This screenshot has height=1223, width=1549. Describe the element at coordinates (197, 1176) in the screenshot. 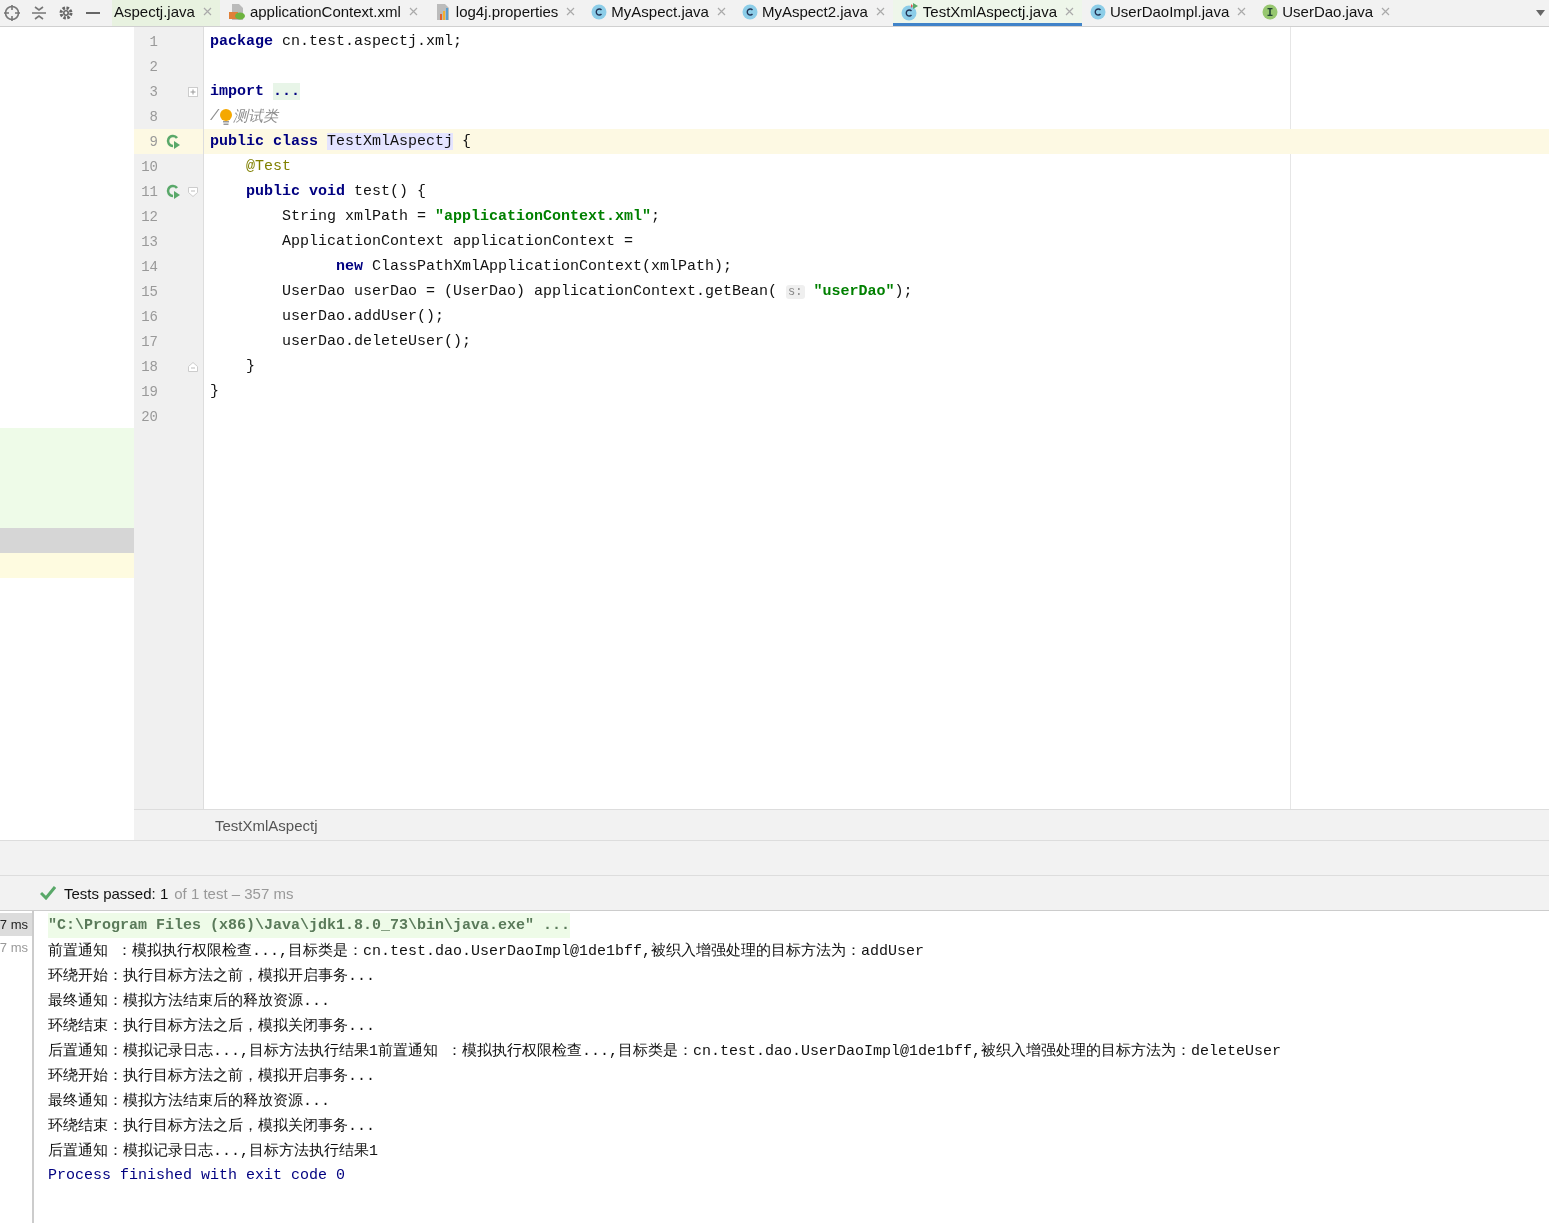

I see `console-line: Process finished with exit code 0` at that location.